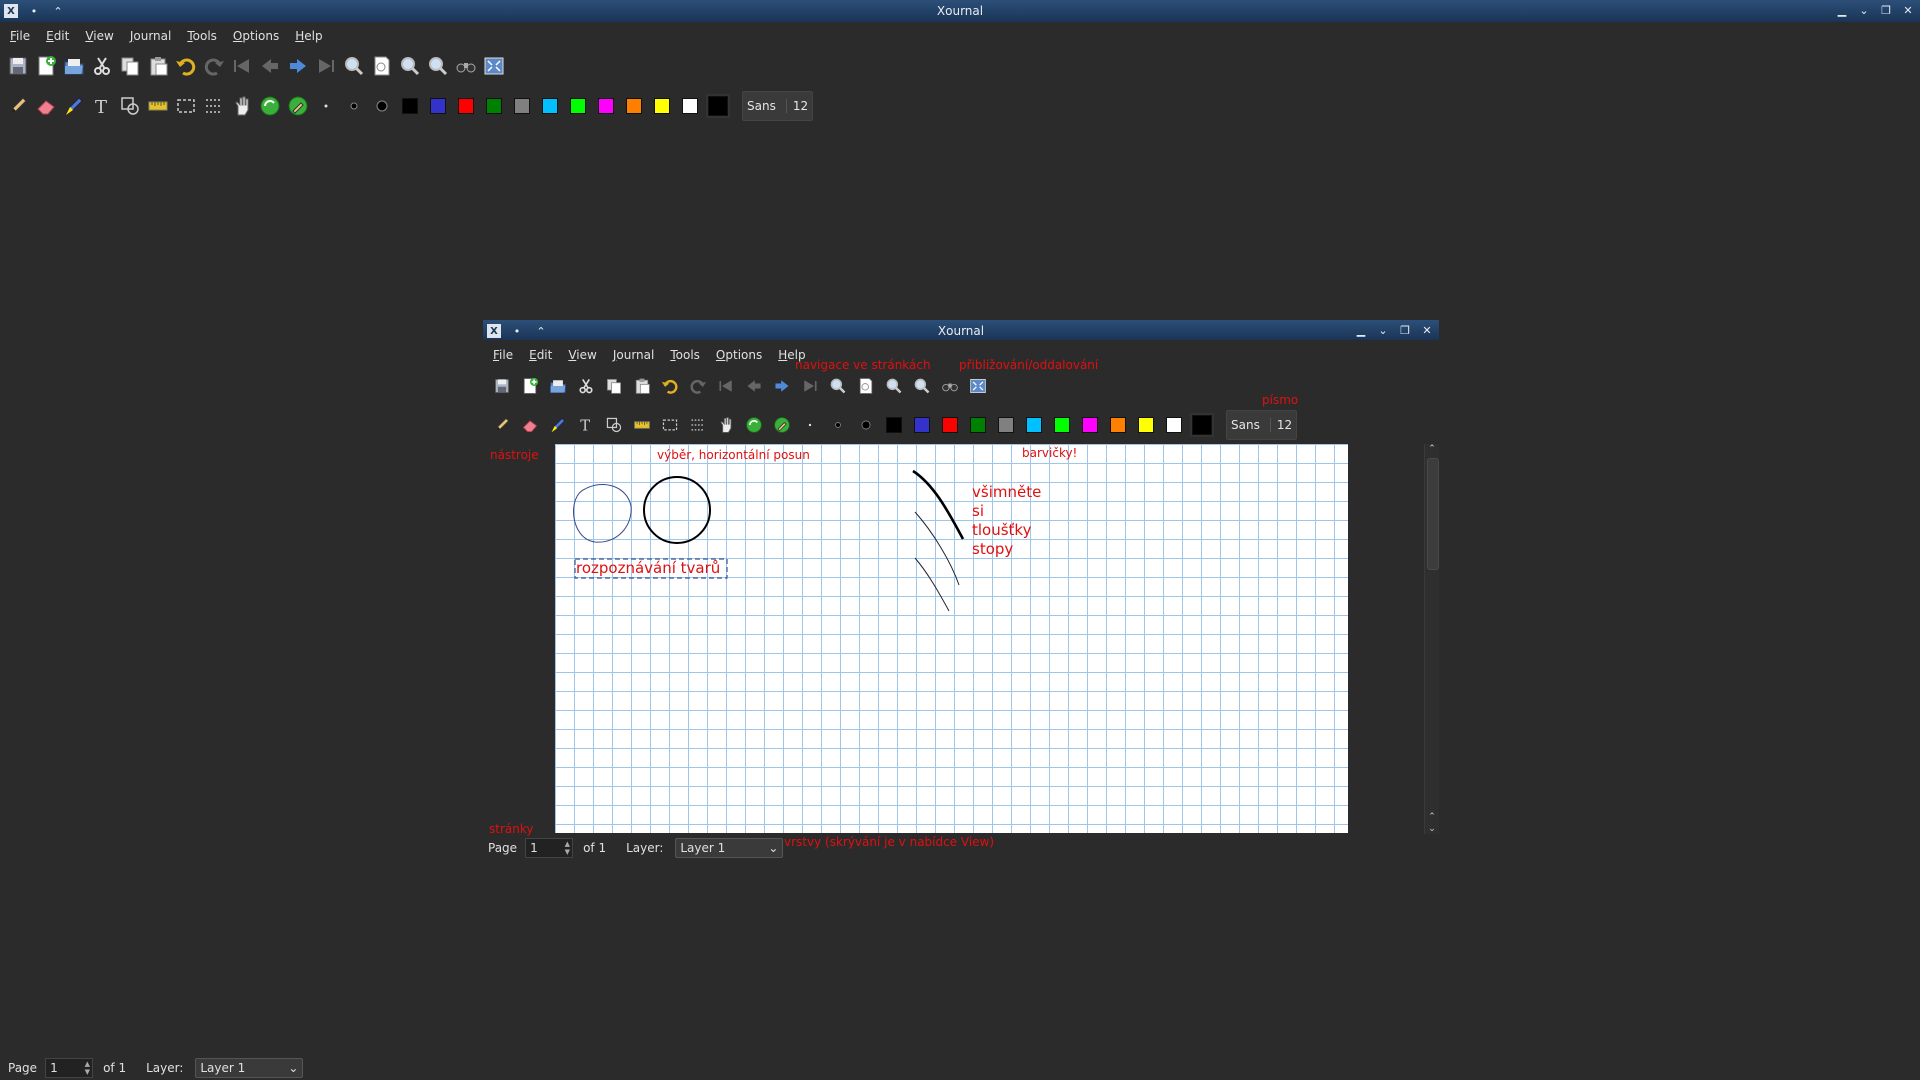 The width and height of the screenshot is (1920, 1080). Describe the element at coordinates (293, 1068) in the screenshot. I see `chevron-down-icon: ⌄` at that location.